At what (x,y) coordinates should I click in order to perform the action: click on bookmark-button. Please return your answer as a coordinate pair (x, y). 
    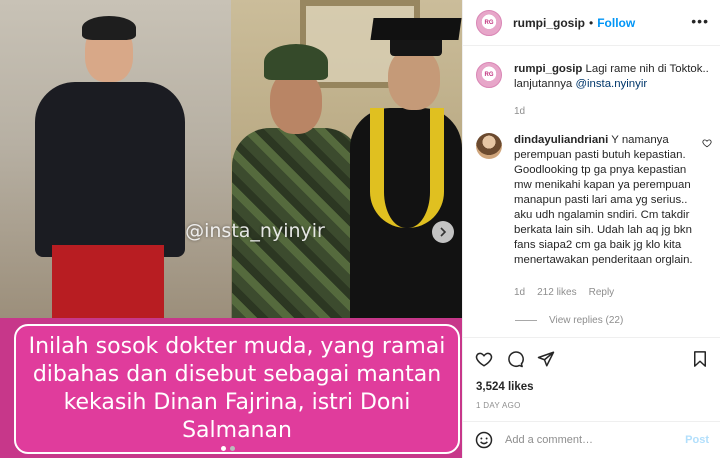
    Looking at the image, I should click on (700, 361).